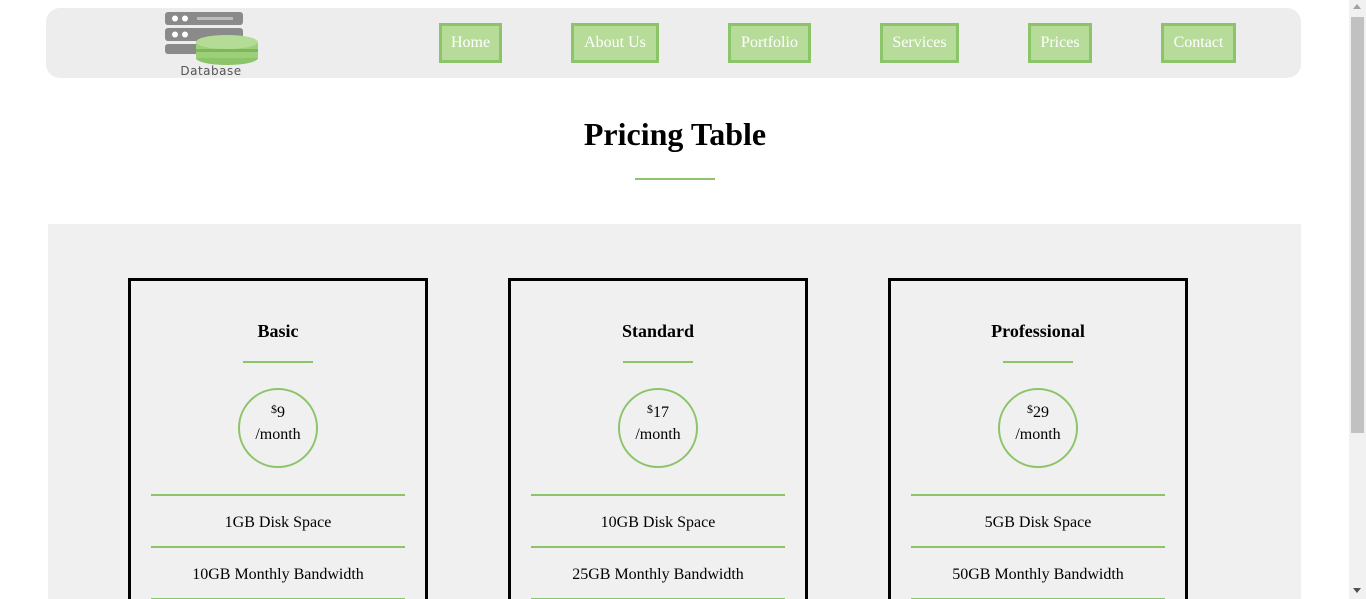 This screenshot has width=1366, height=599. What do you see at coordinates (1357, 225) in the screenshot?
I see `scrollbar-thumb` at bounding box center [1357, 225].